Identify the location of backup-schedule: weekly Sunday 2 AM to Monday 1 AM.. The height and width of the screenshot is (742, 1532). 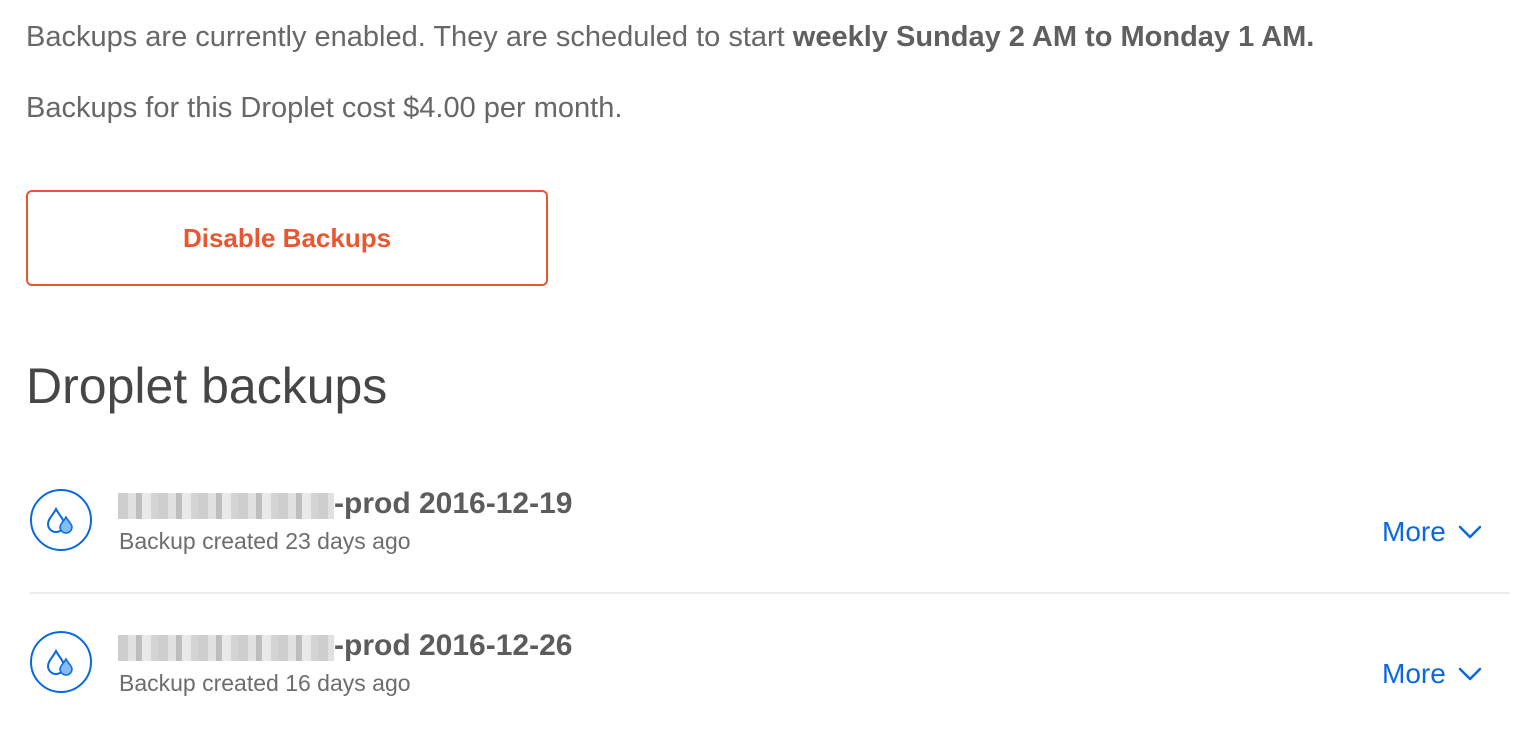
(1053, 37).